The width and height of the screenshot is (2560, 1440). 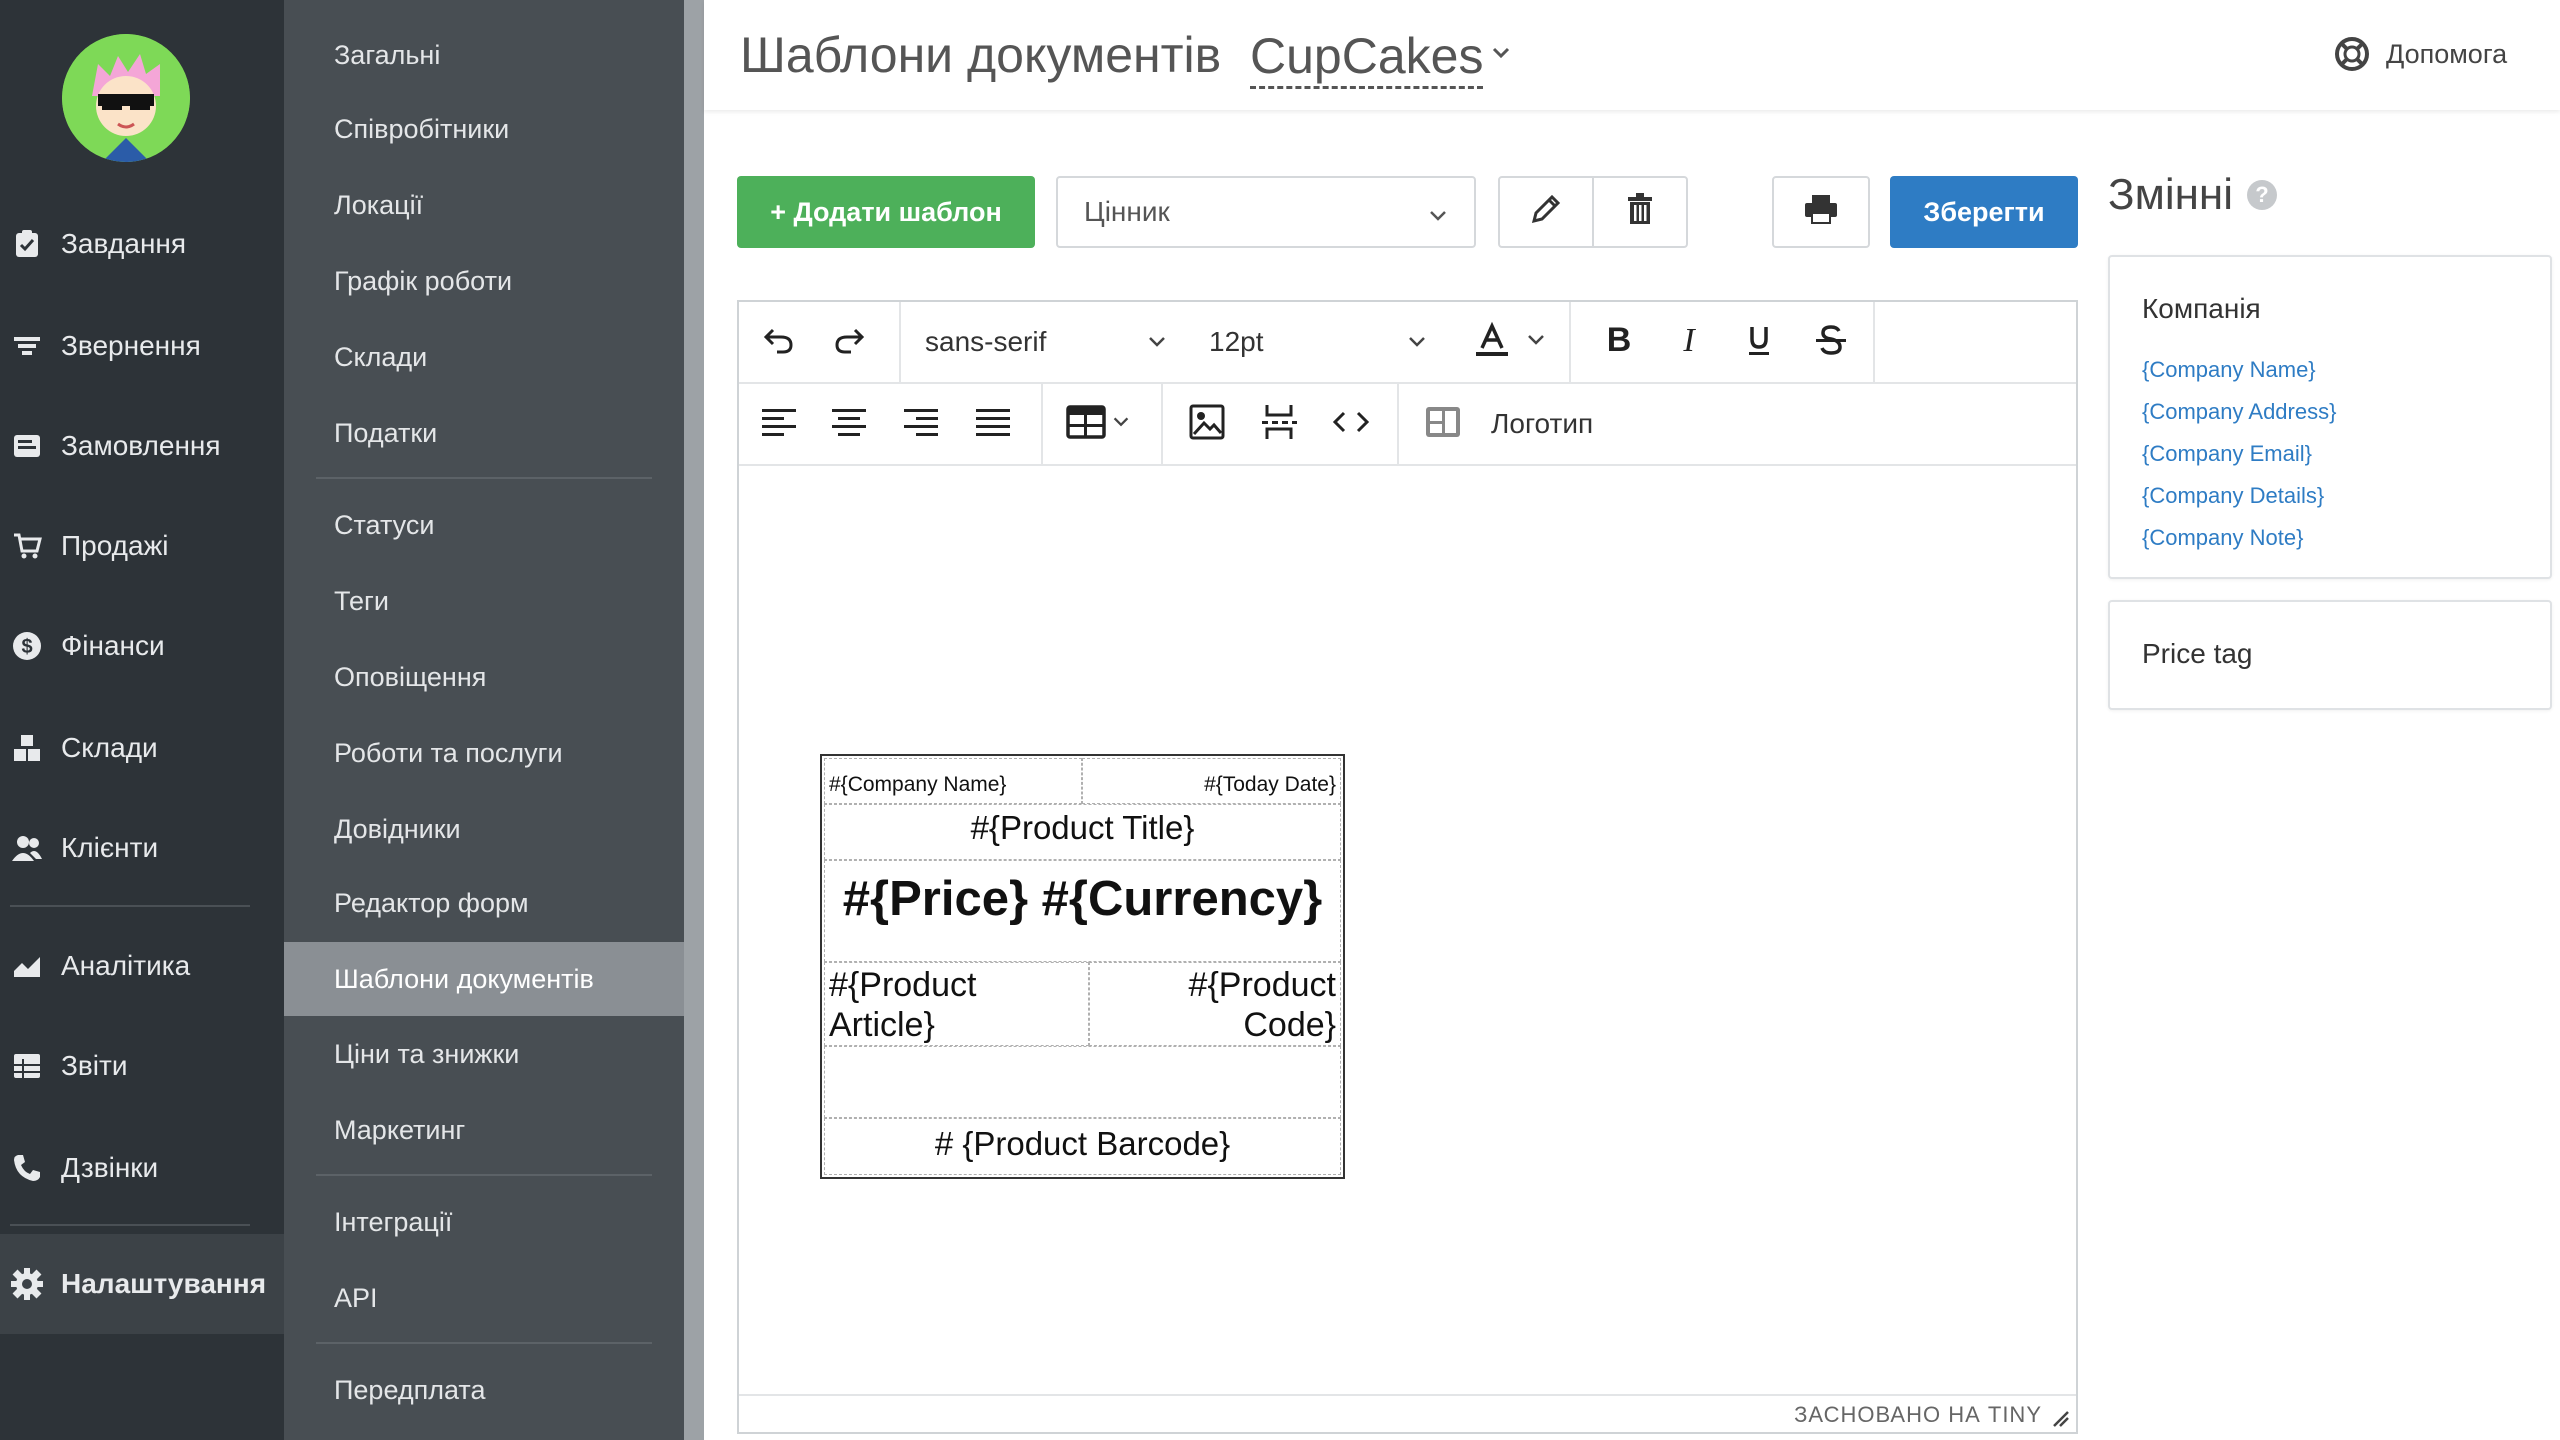 I want to click on printer-icon, so click(x=1821, y=212).